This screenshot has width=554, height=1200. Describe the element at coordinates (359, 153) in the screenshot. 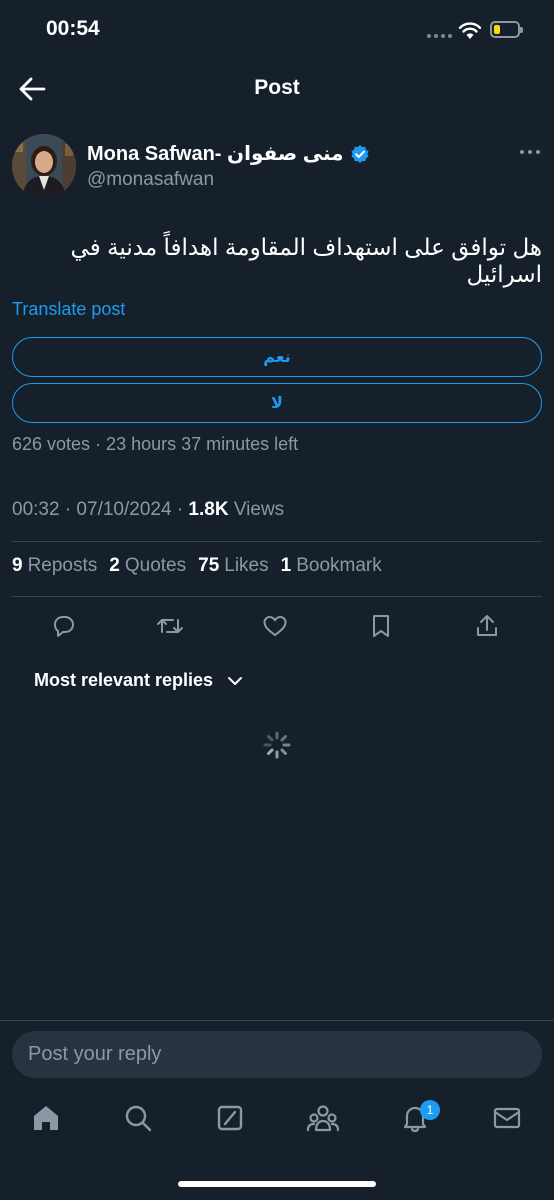

I see `verified-badge-icon` at that location.